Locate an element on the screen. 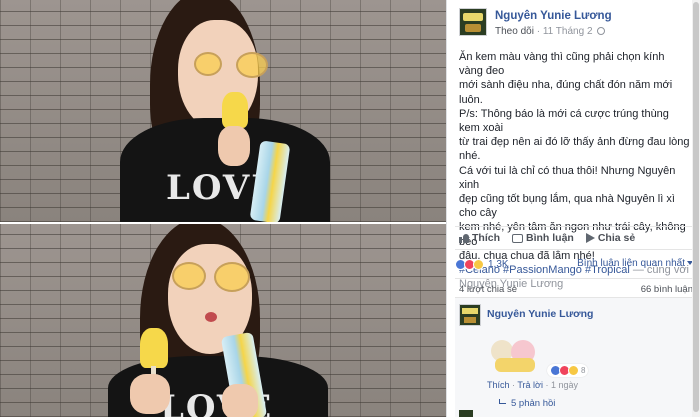 The height and width of the screenshot is (417, 700). author-name: Nguyên Yunie Lương is located at coordinates (553, 16).